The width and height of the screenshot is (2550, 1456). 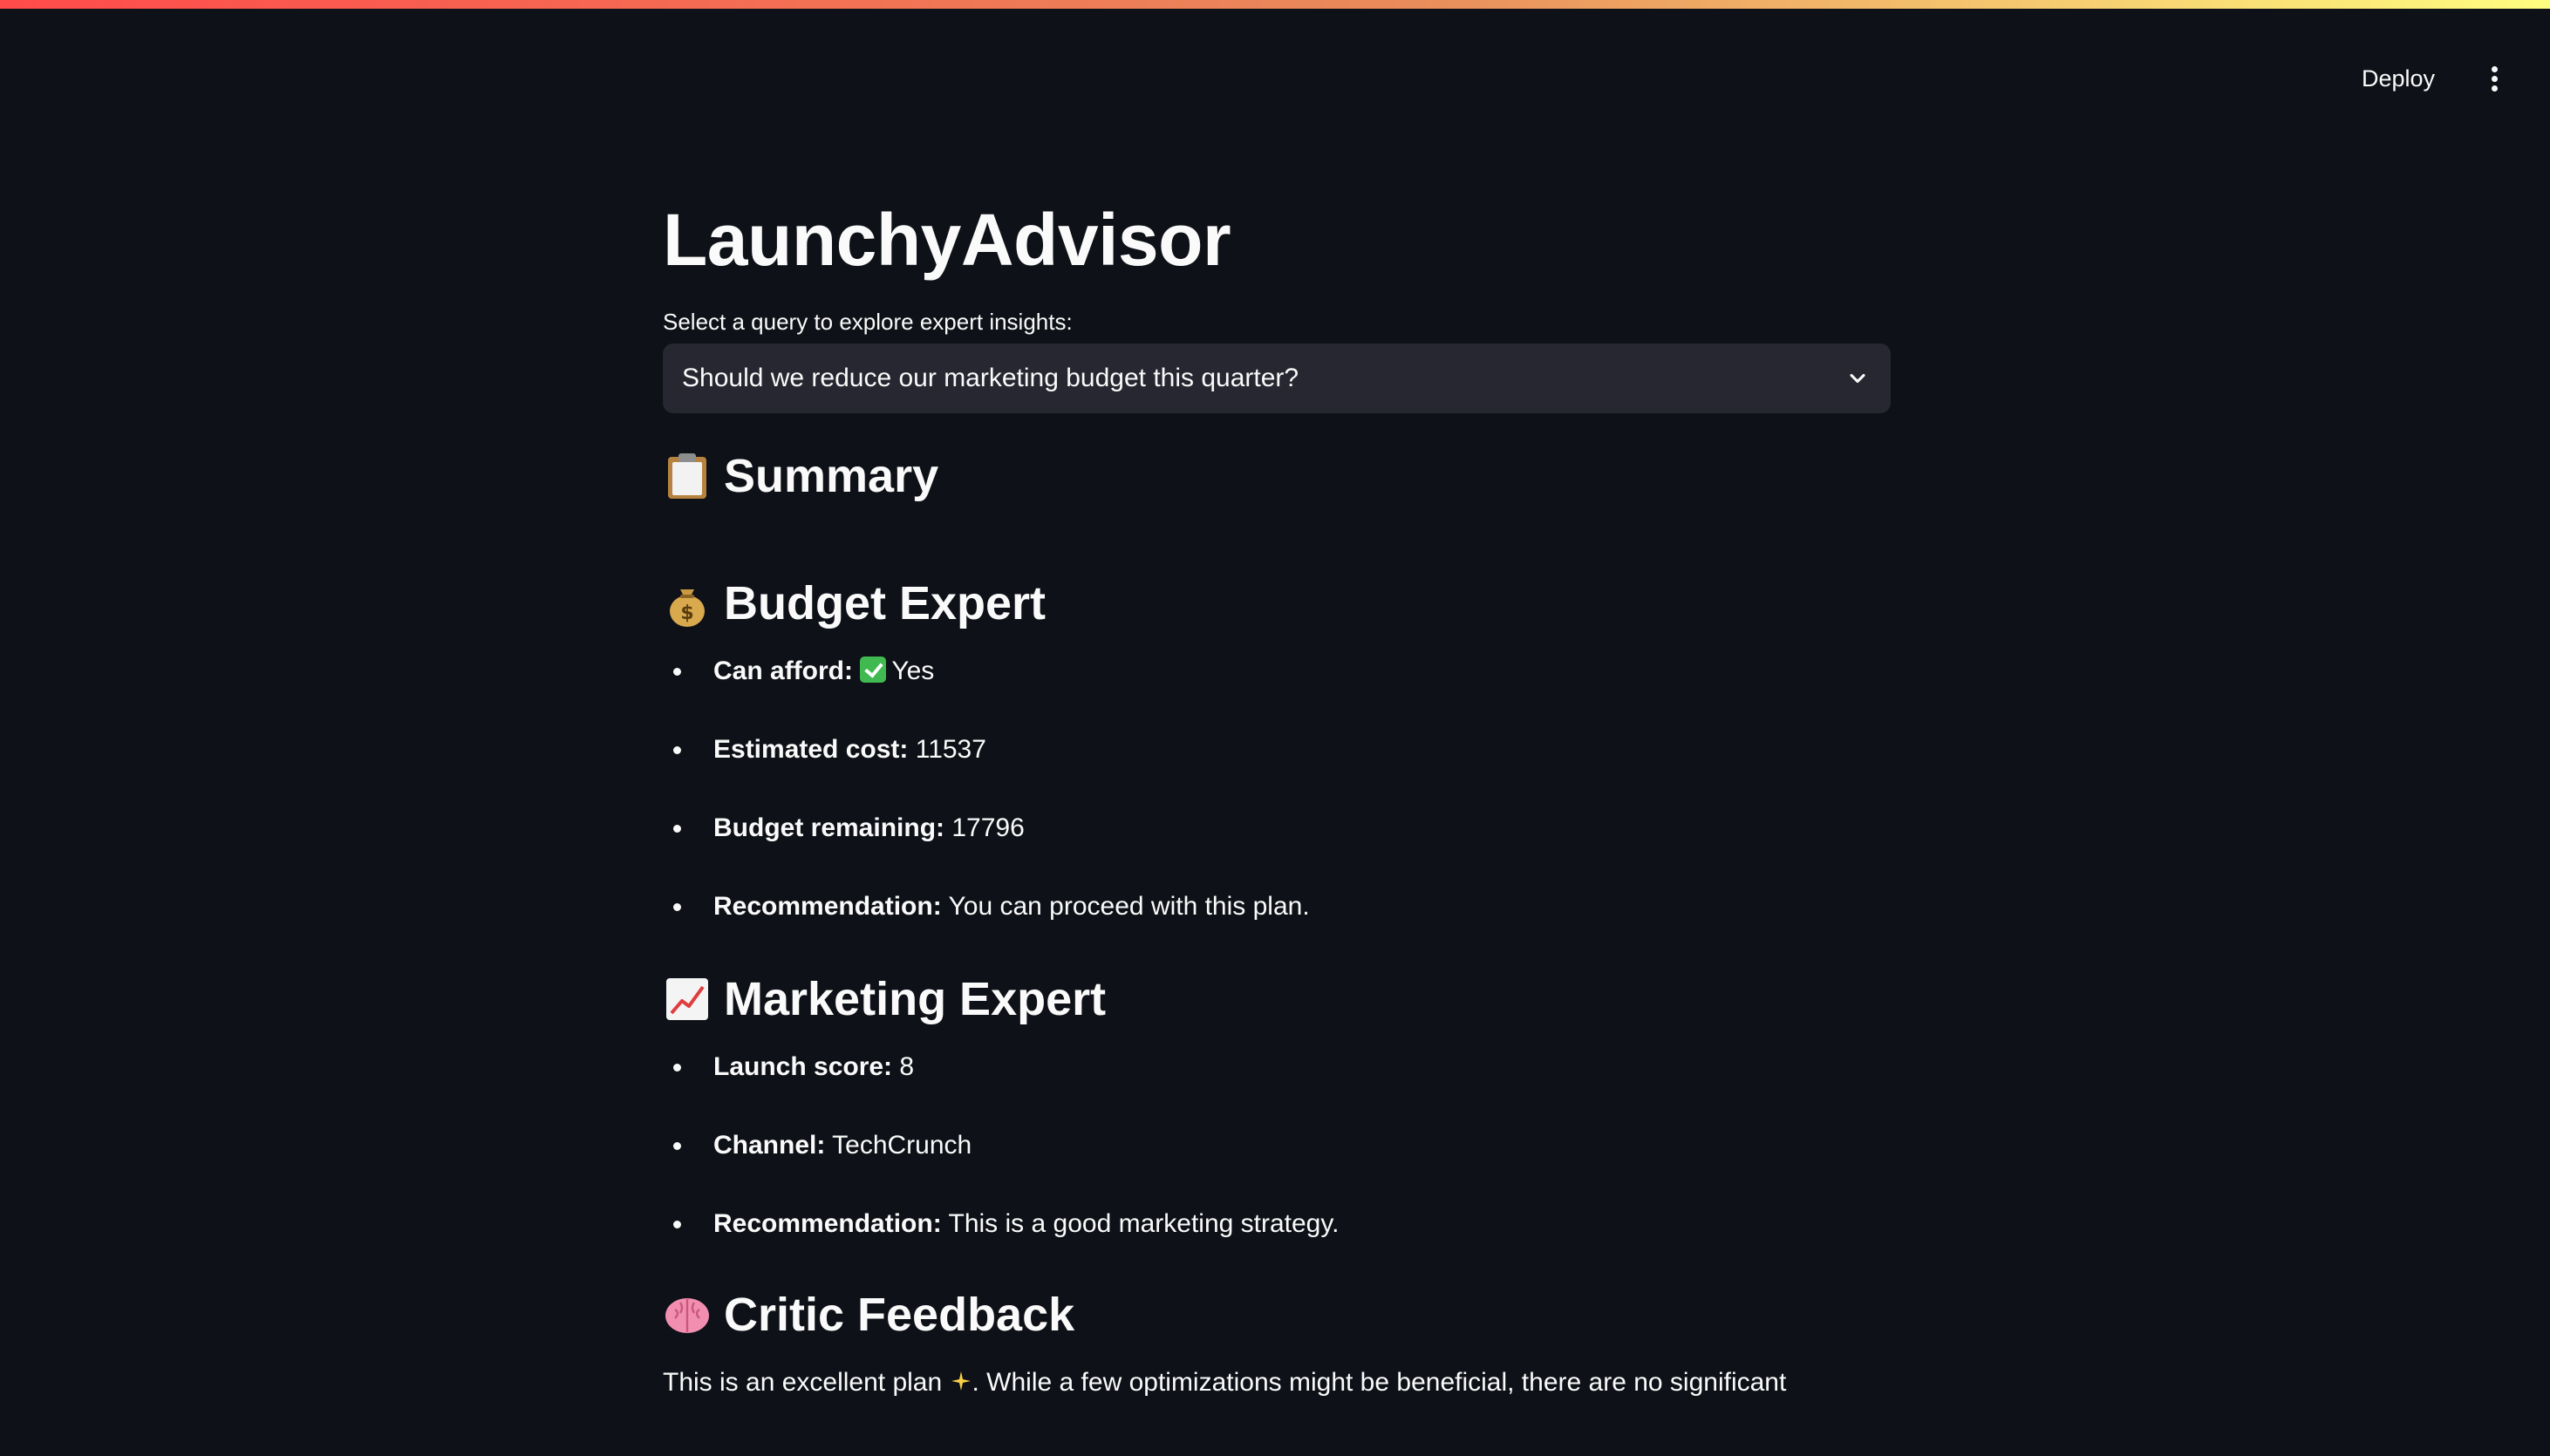 What do you see at coordinates (1277, 476) in the screenshot?
I see `summary-heading: Summary` at bounding box center [1277, 476].